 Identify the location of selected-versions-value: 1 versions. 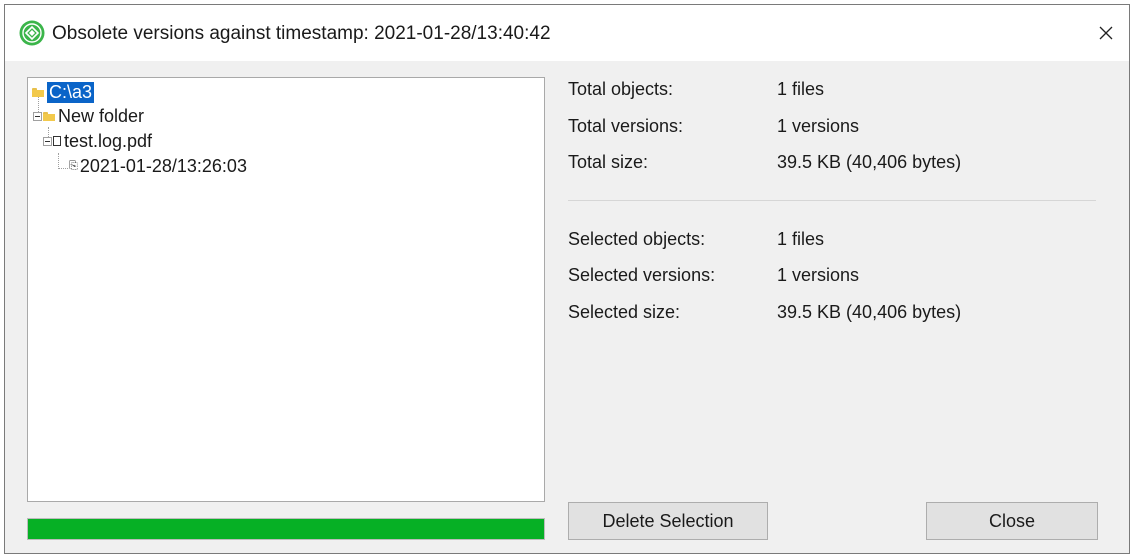
(818, 275).